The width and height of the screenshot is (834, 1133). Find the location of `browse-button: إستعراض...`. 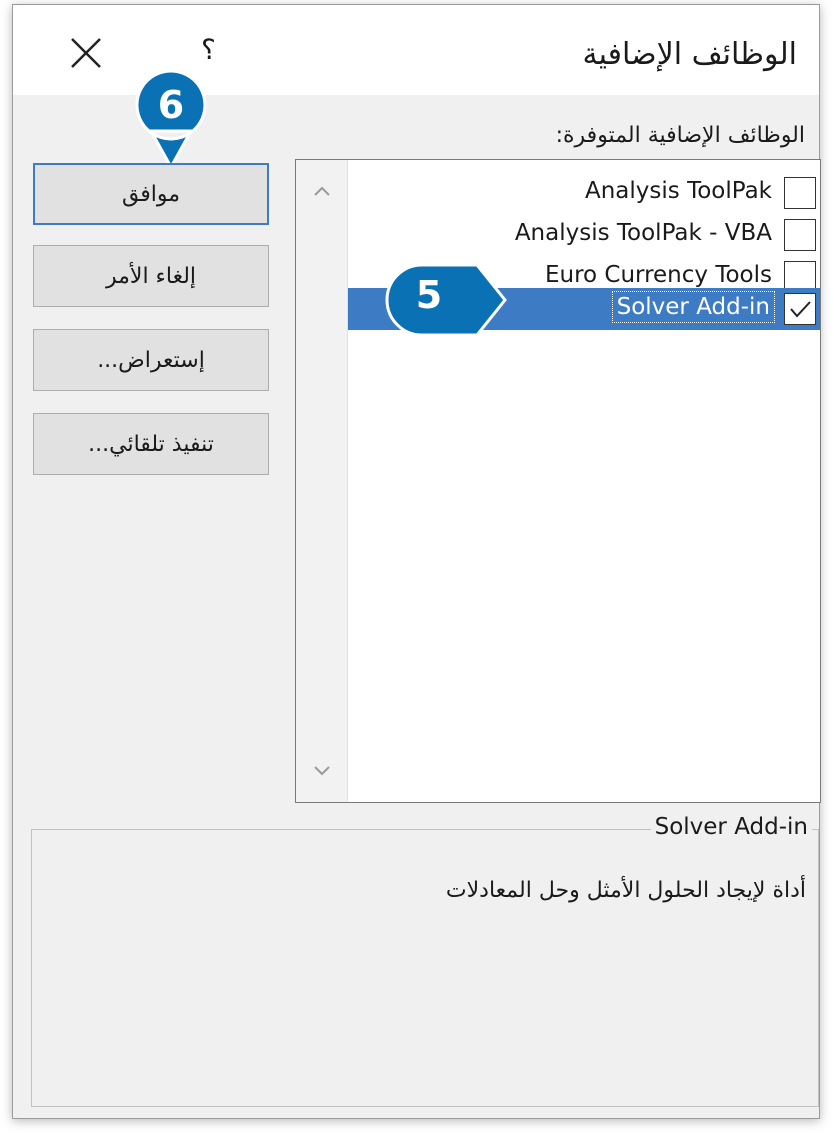

browse-button: إستعراض... is located at coordinates (151, 360).